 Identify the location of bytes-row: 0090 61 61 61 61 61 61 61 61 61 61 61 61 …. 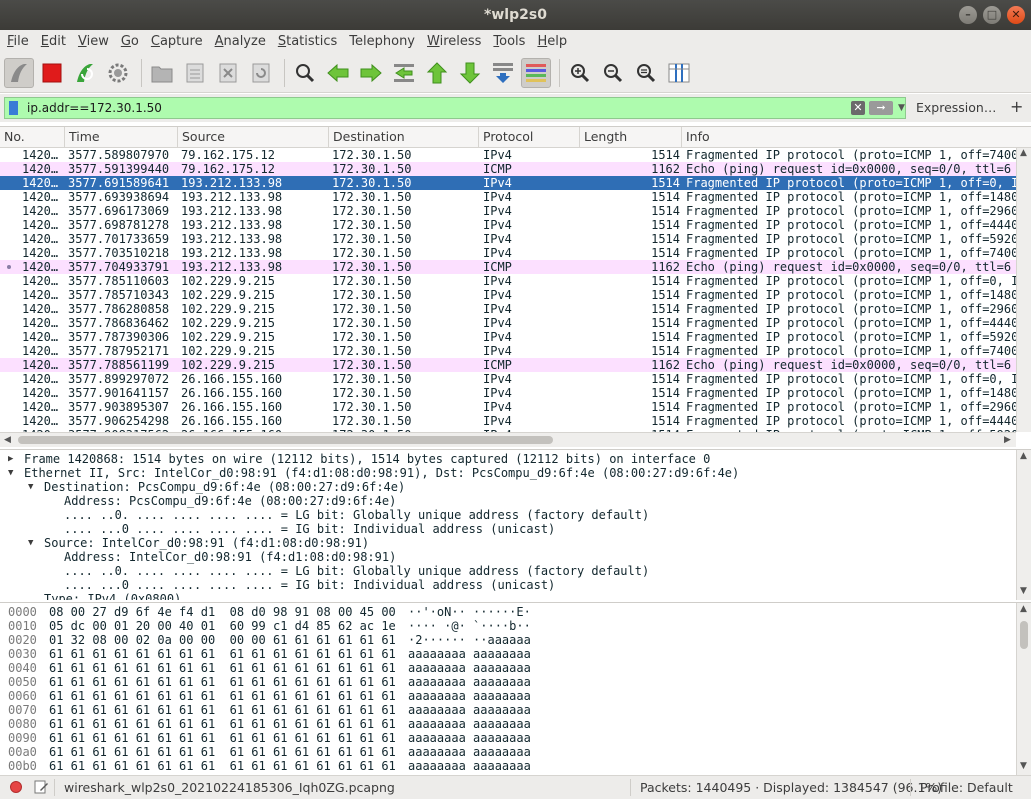
(507, 738).